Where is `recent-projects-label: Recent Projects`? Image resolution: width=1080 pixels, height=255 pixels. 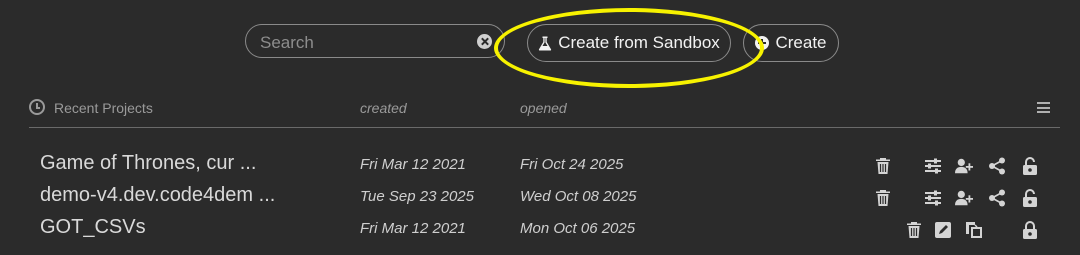
recent-projects-label: Recent Projects is located at coordinates (103, 108).